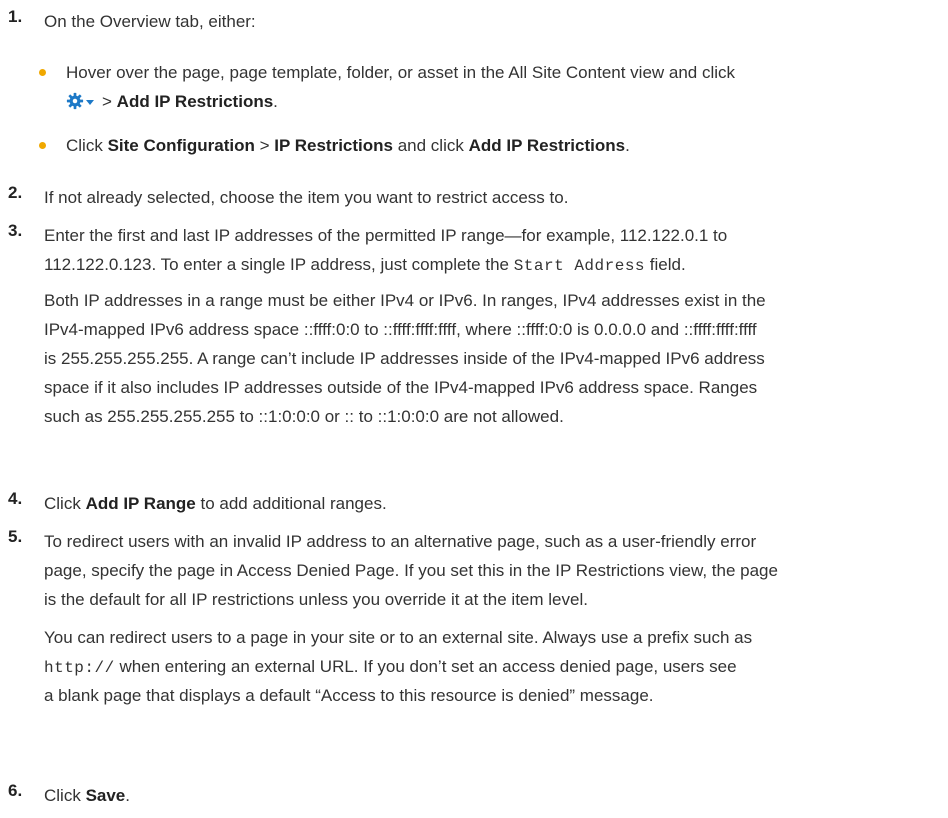 The height and width of the screenshot is (818, 948). I want to click on code-text: http://, so click(79, 668).